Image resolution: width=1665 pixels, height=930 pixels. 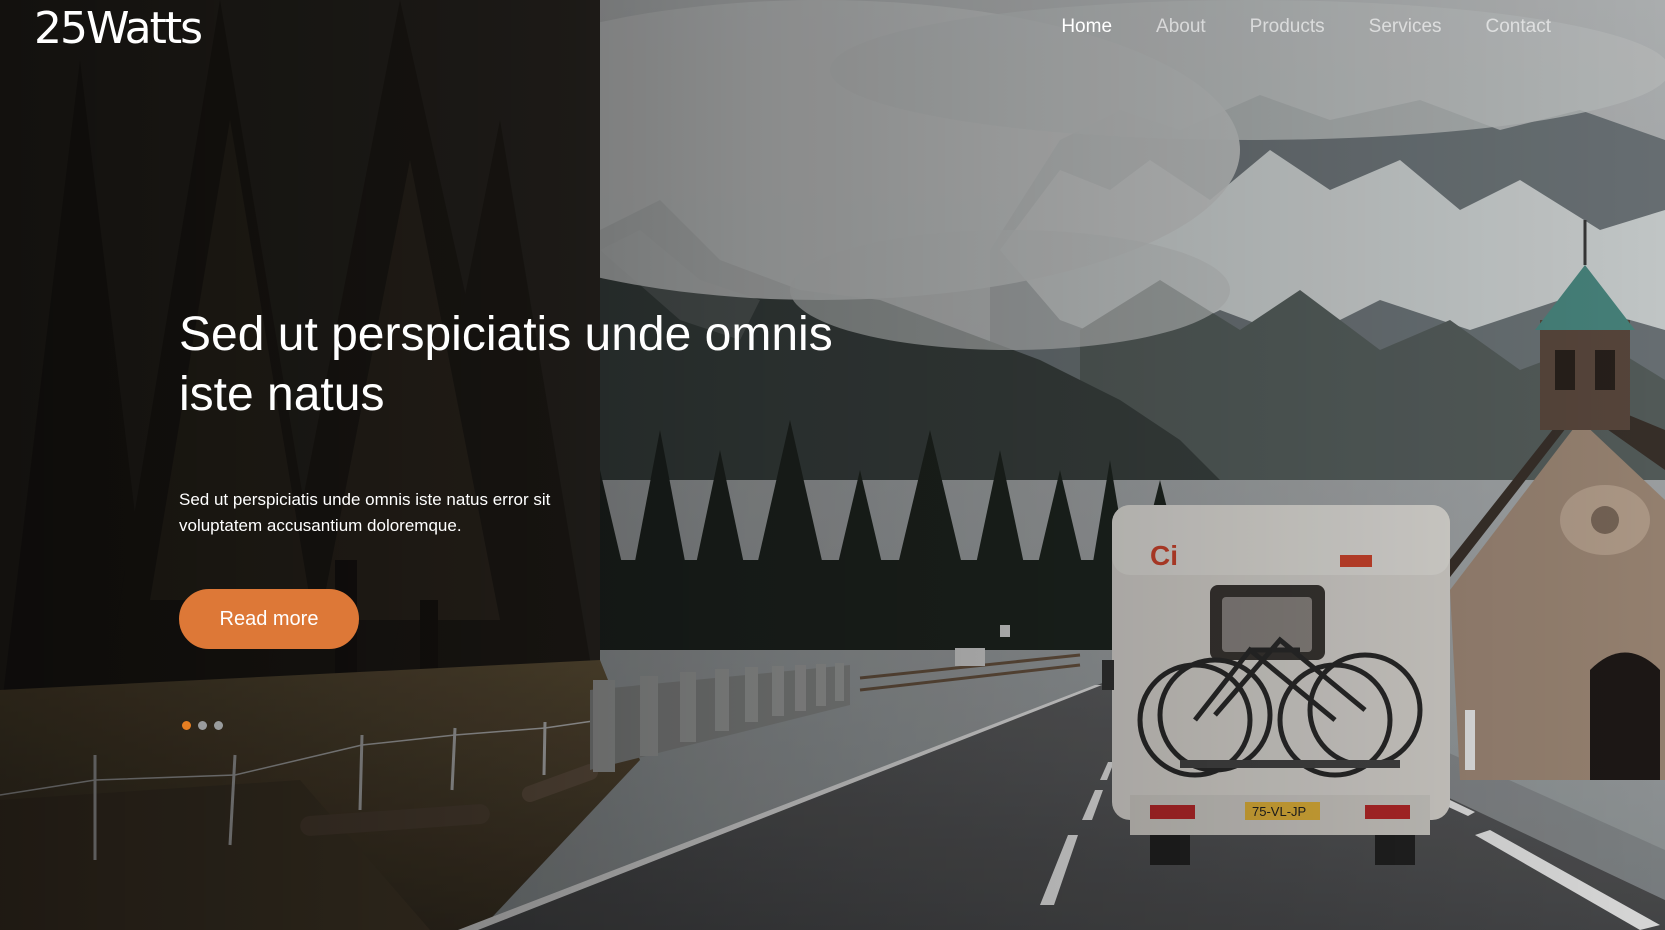 I want to click on nav-menu: Home About Products Services Contact, so click(x=1306, y=27).